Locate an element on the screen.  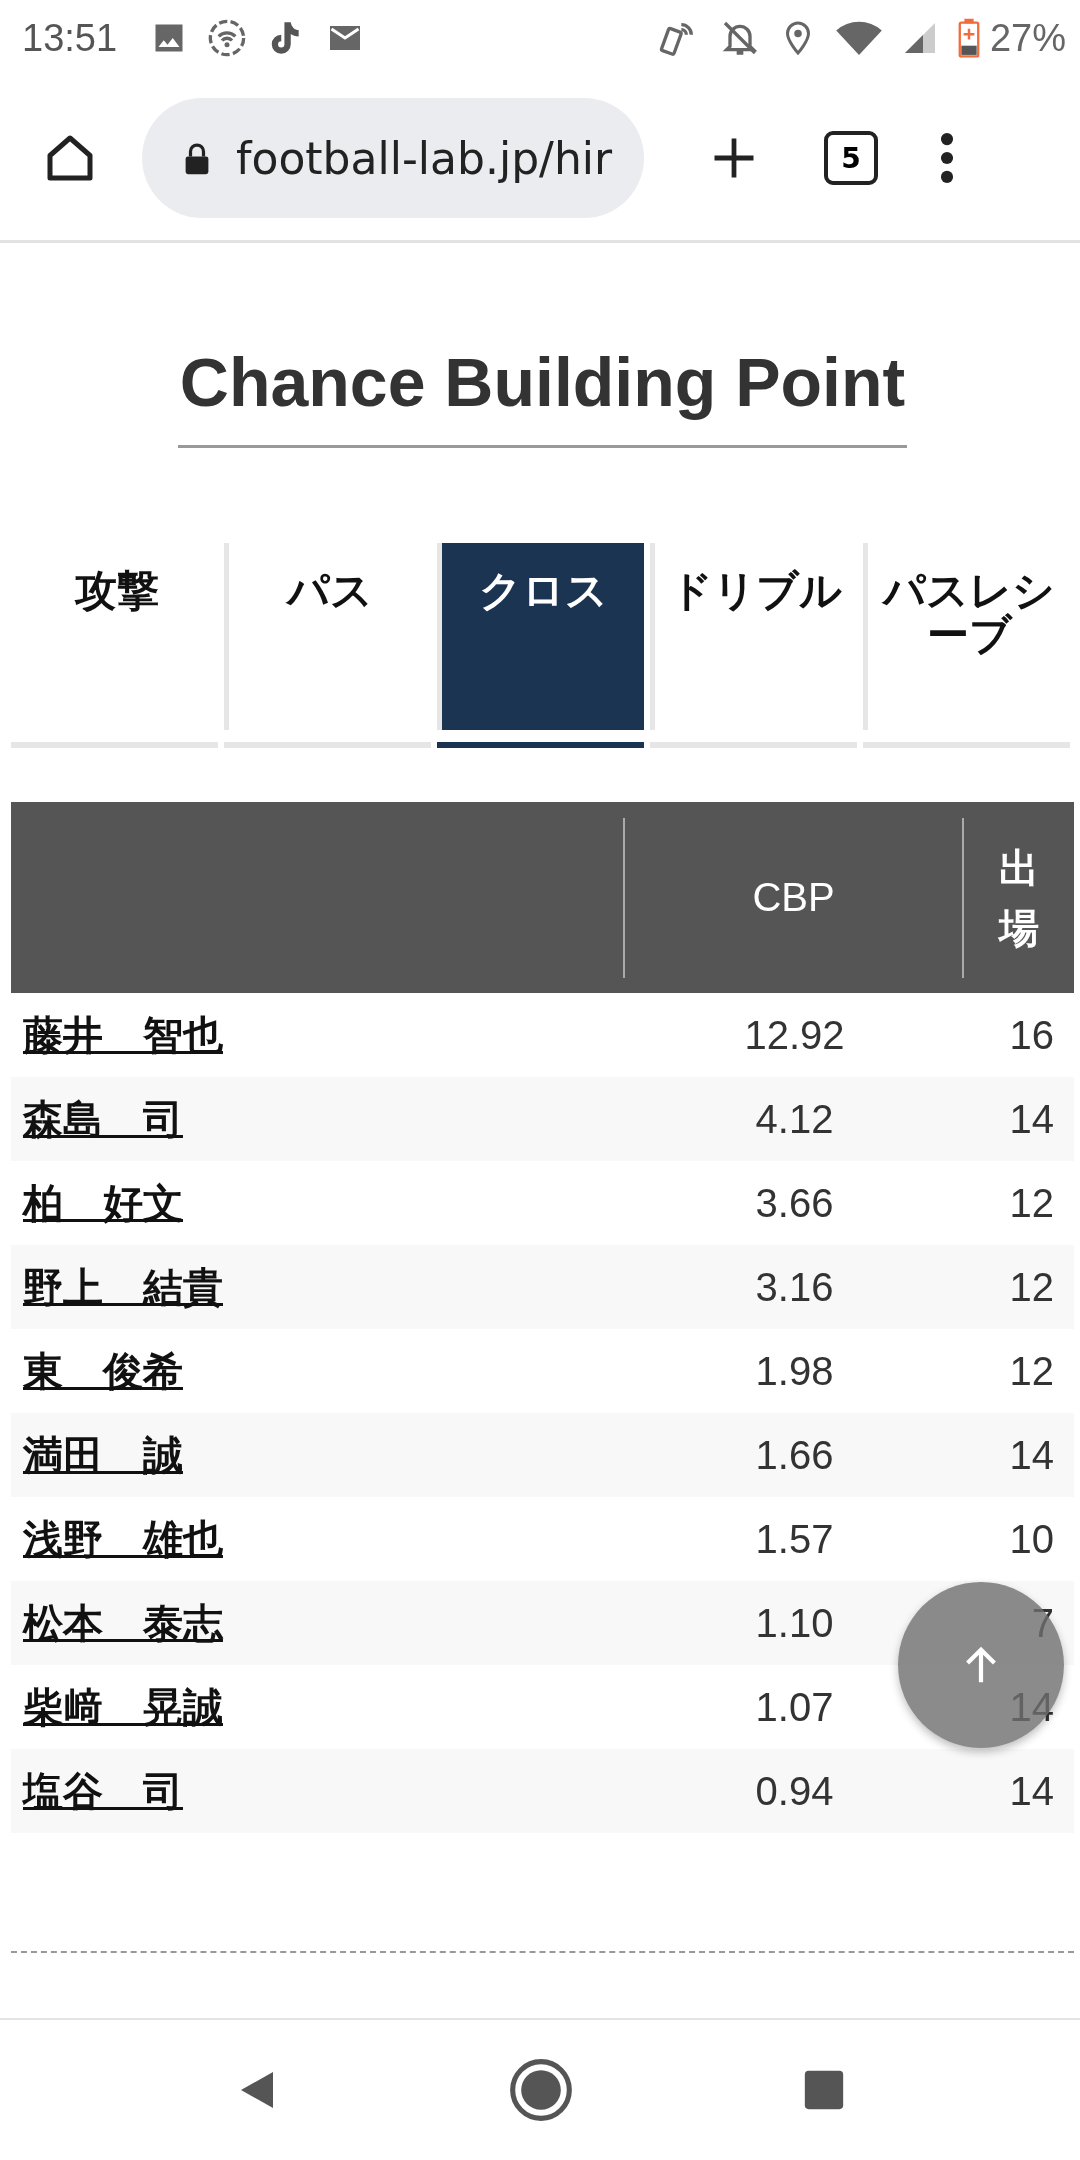
table-cell: 1.57 is located at coordinates (794, 1538).